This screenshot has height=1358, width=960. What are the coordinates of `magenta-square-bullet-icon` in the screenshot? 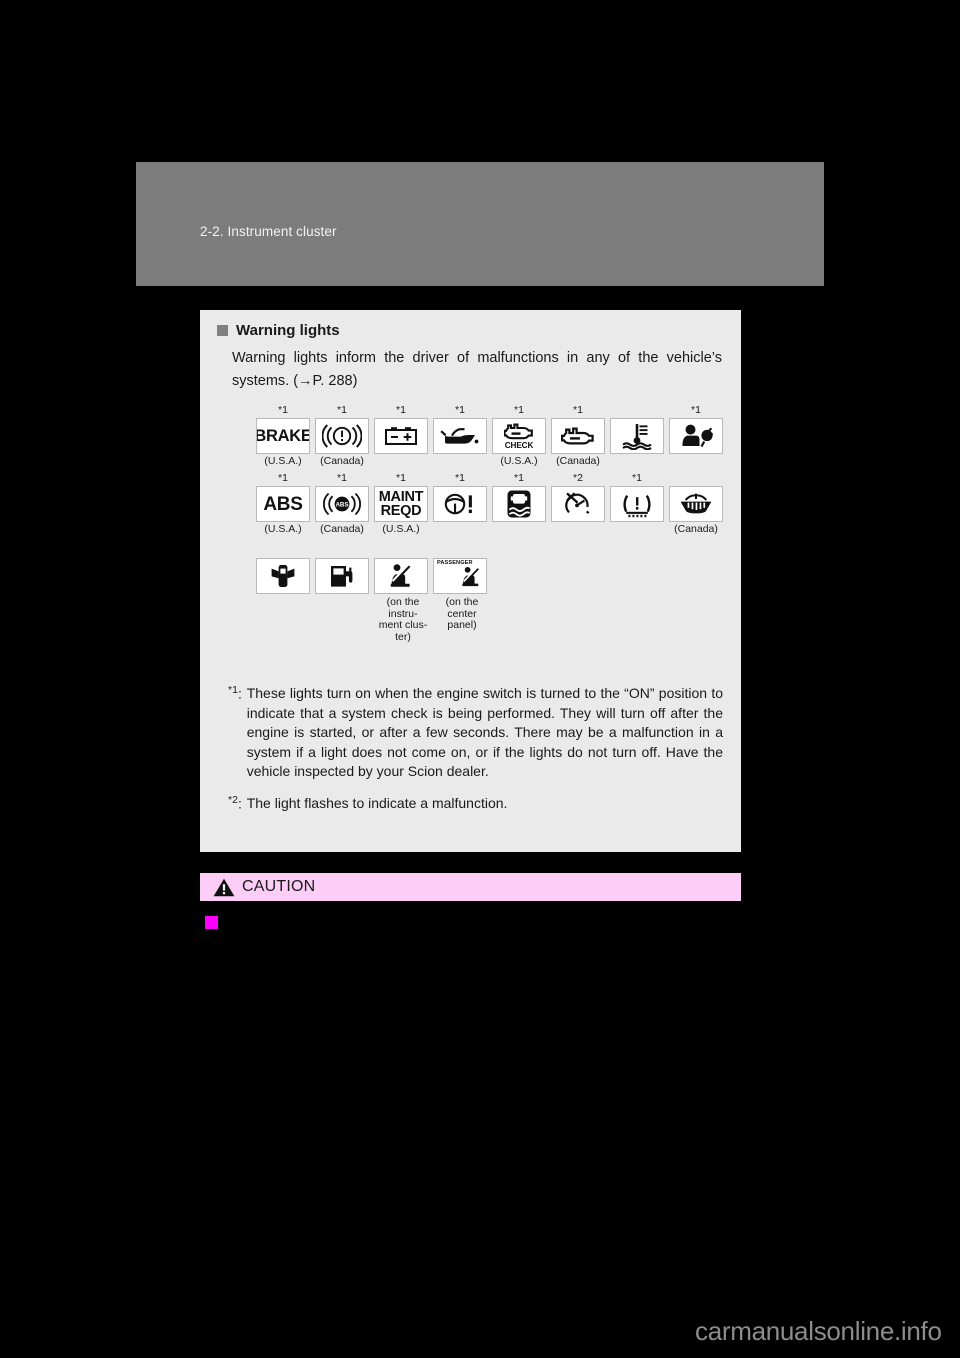 It's located at (211, 922).